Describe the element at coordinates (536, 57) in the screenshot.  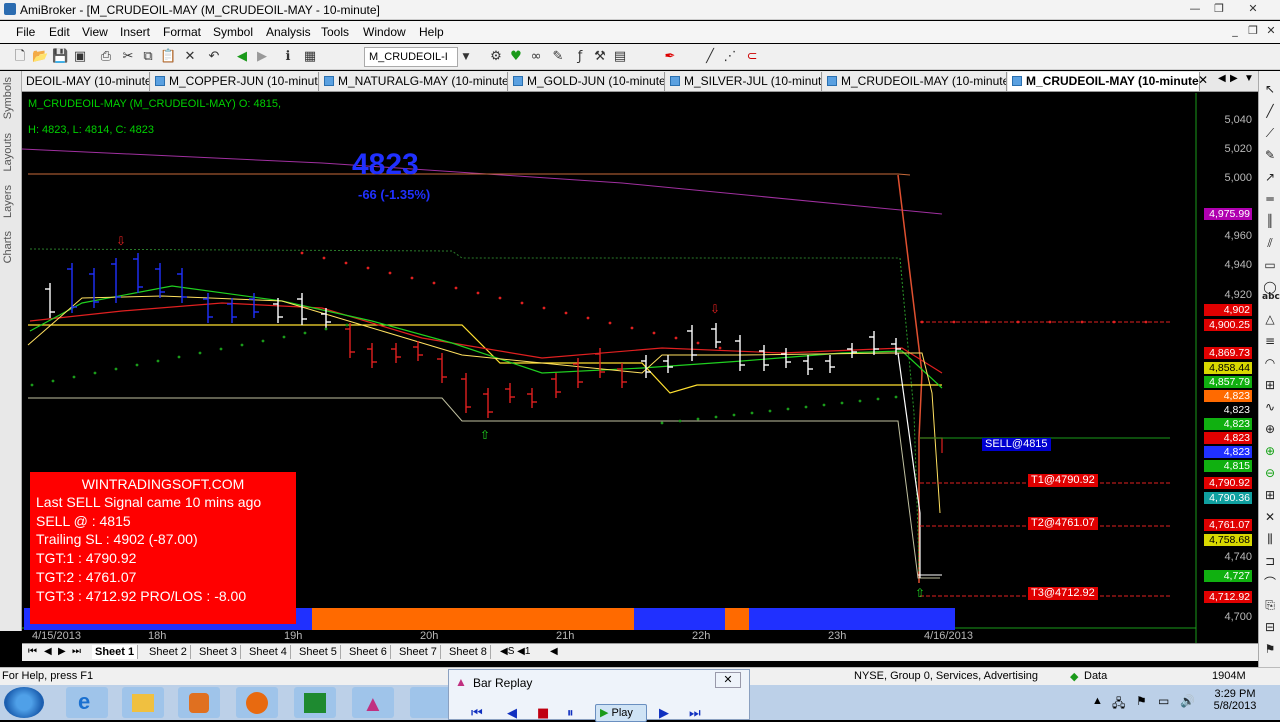
I see `glasses-icon: ∞` at that location.